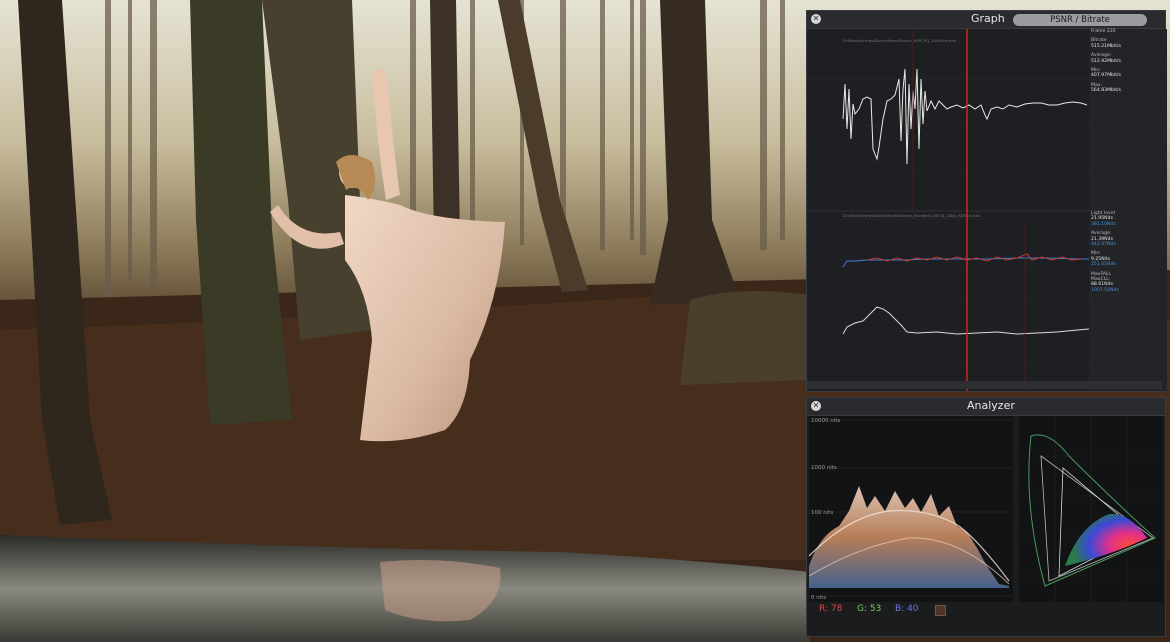 The height and width of the screenshot is (642, 1170). I want to click on pixel-b-value: B: 40, so click(907, 609).